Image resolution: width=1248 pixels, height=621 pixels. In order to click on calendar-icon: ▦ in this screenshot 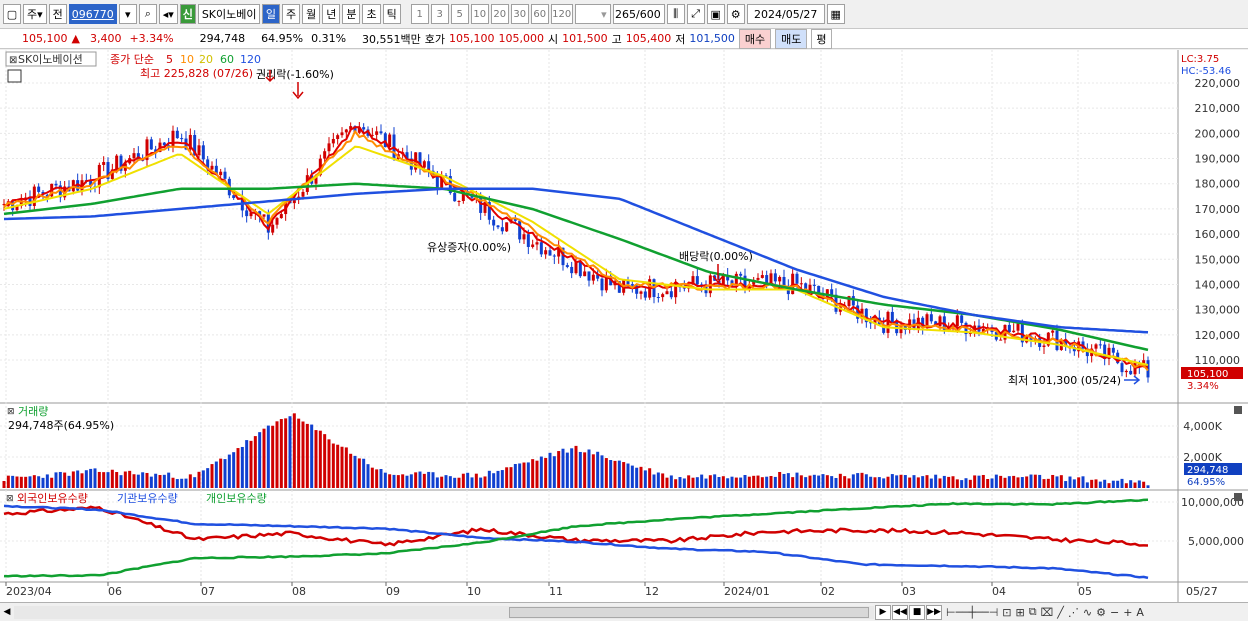, I will do `click(835, 14)`.